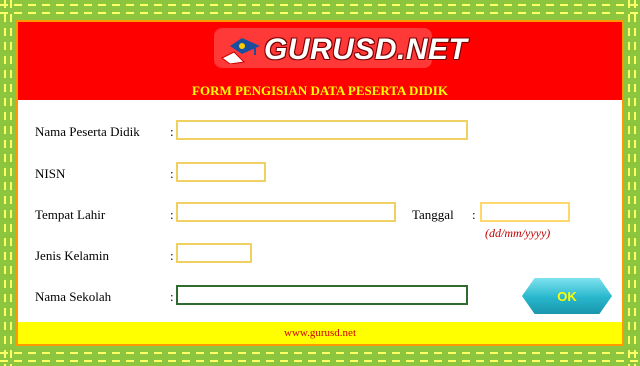  I want to click on form-footer: www.gurusd.net, so click(320, 333).